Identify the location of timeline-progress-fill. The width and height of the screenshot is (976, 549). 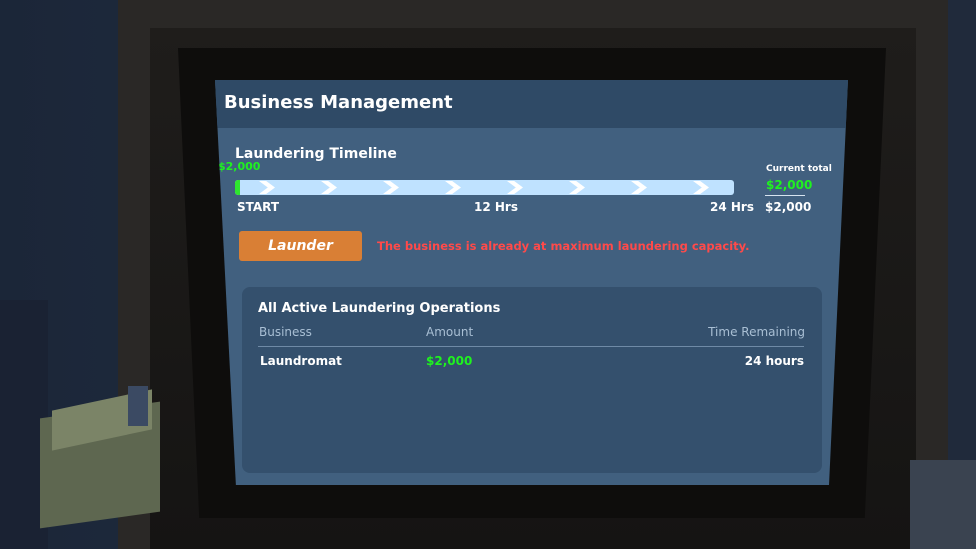
(237, 187).